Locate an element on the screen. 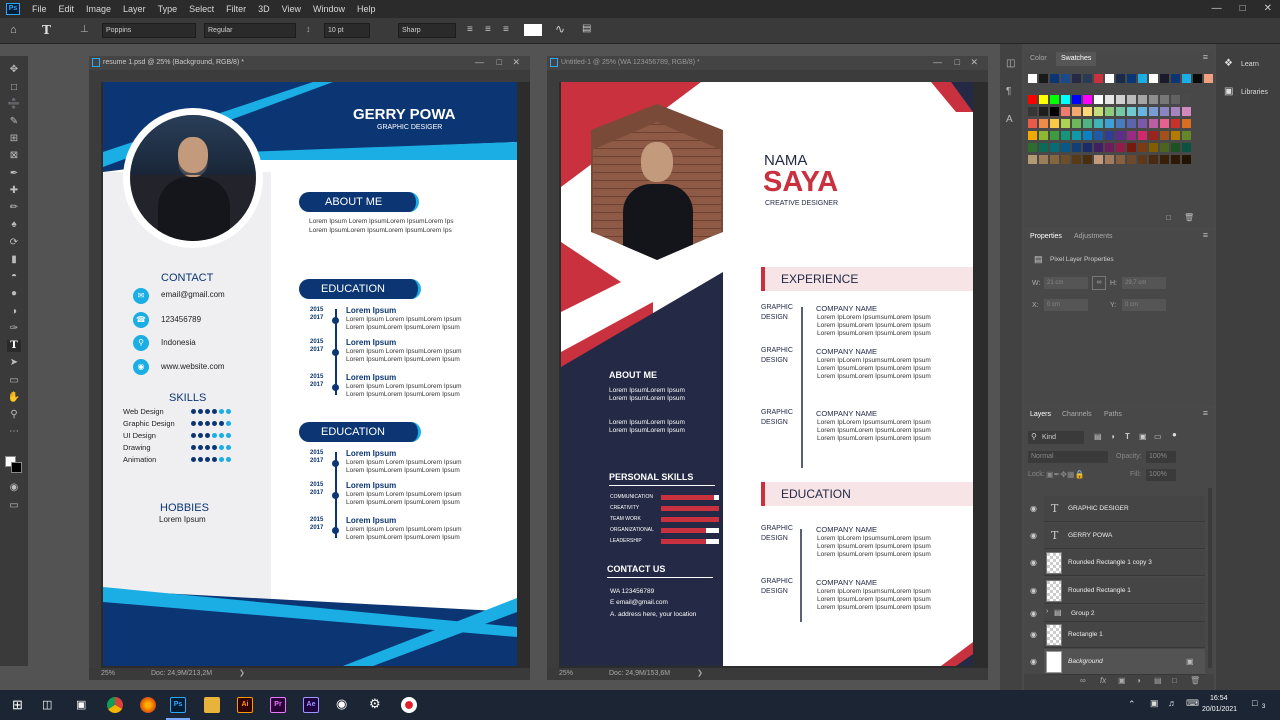 The width and height of the screenshot is (1280, 720). clone-stamp-icon: ♠ is located at coordinates (14, 225).